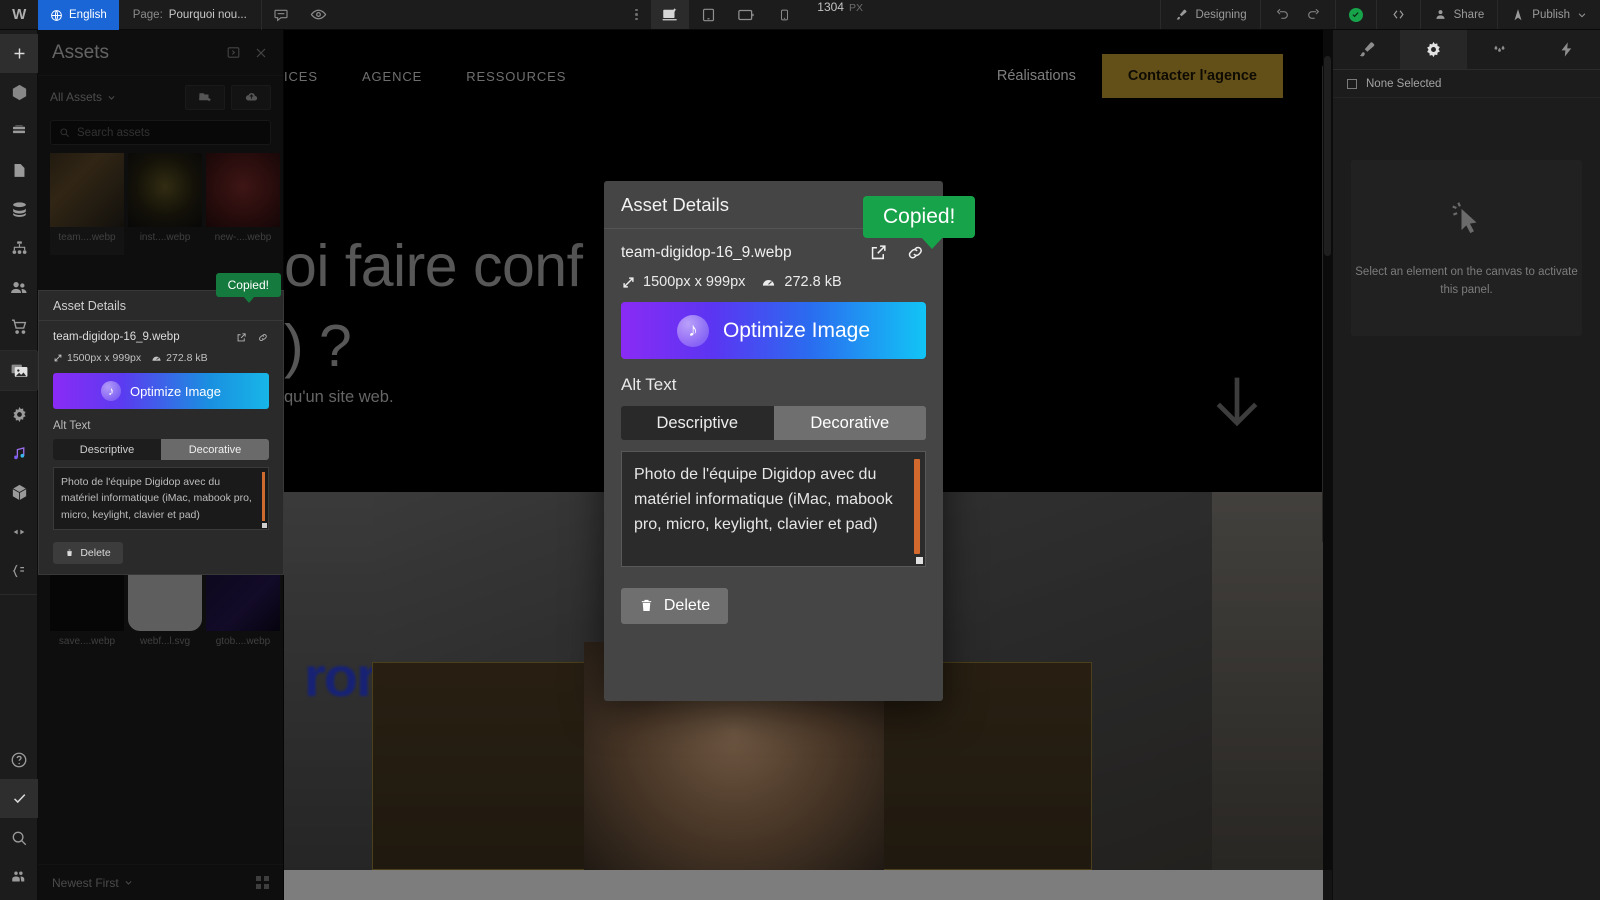 The width and height of the screenshot is (1600, 900). Describe the element at coordinates (1397, 14) in the screenshot. I see `code-button` at that location.